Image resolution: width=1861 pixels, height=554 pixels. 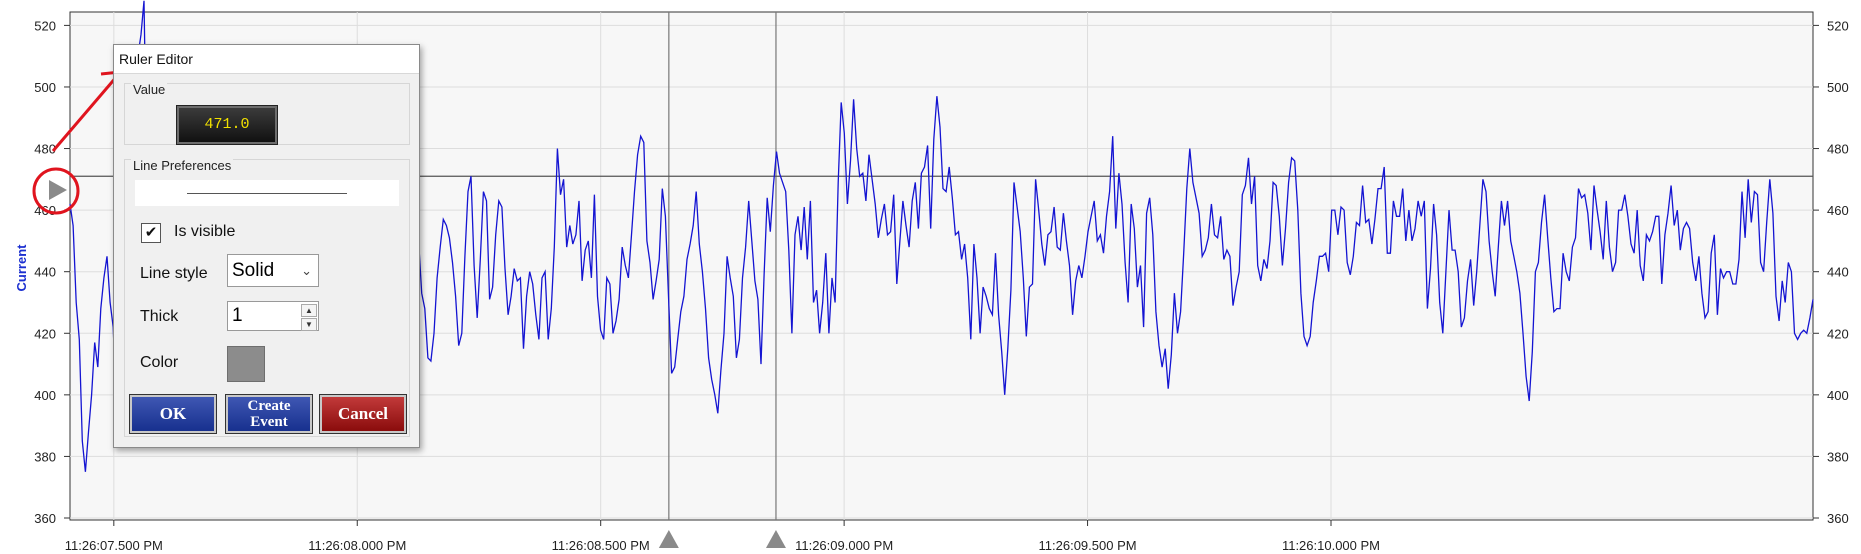 I want to click on cancel-button-label: Cancel, so click(x=363, y=413).